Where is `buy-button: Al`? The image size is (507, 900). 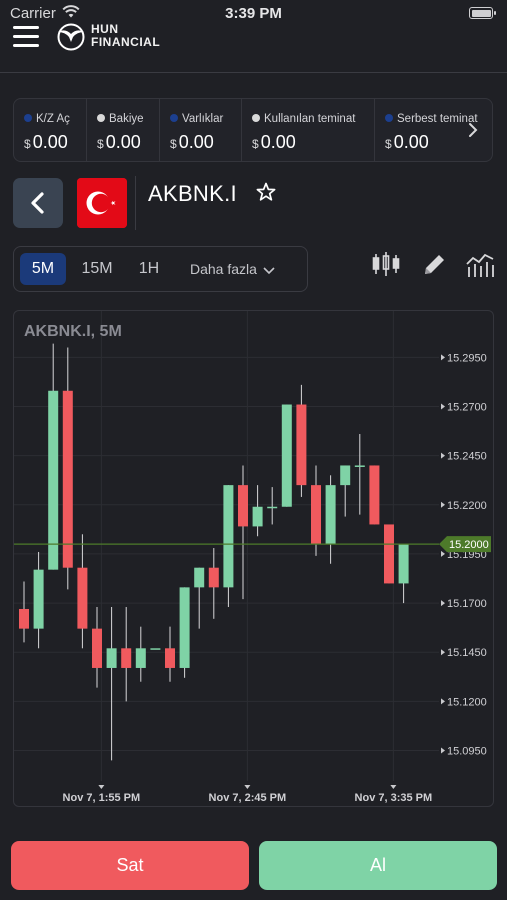 buy-button: Al is located at coordinates (378, 865).